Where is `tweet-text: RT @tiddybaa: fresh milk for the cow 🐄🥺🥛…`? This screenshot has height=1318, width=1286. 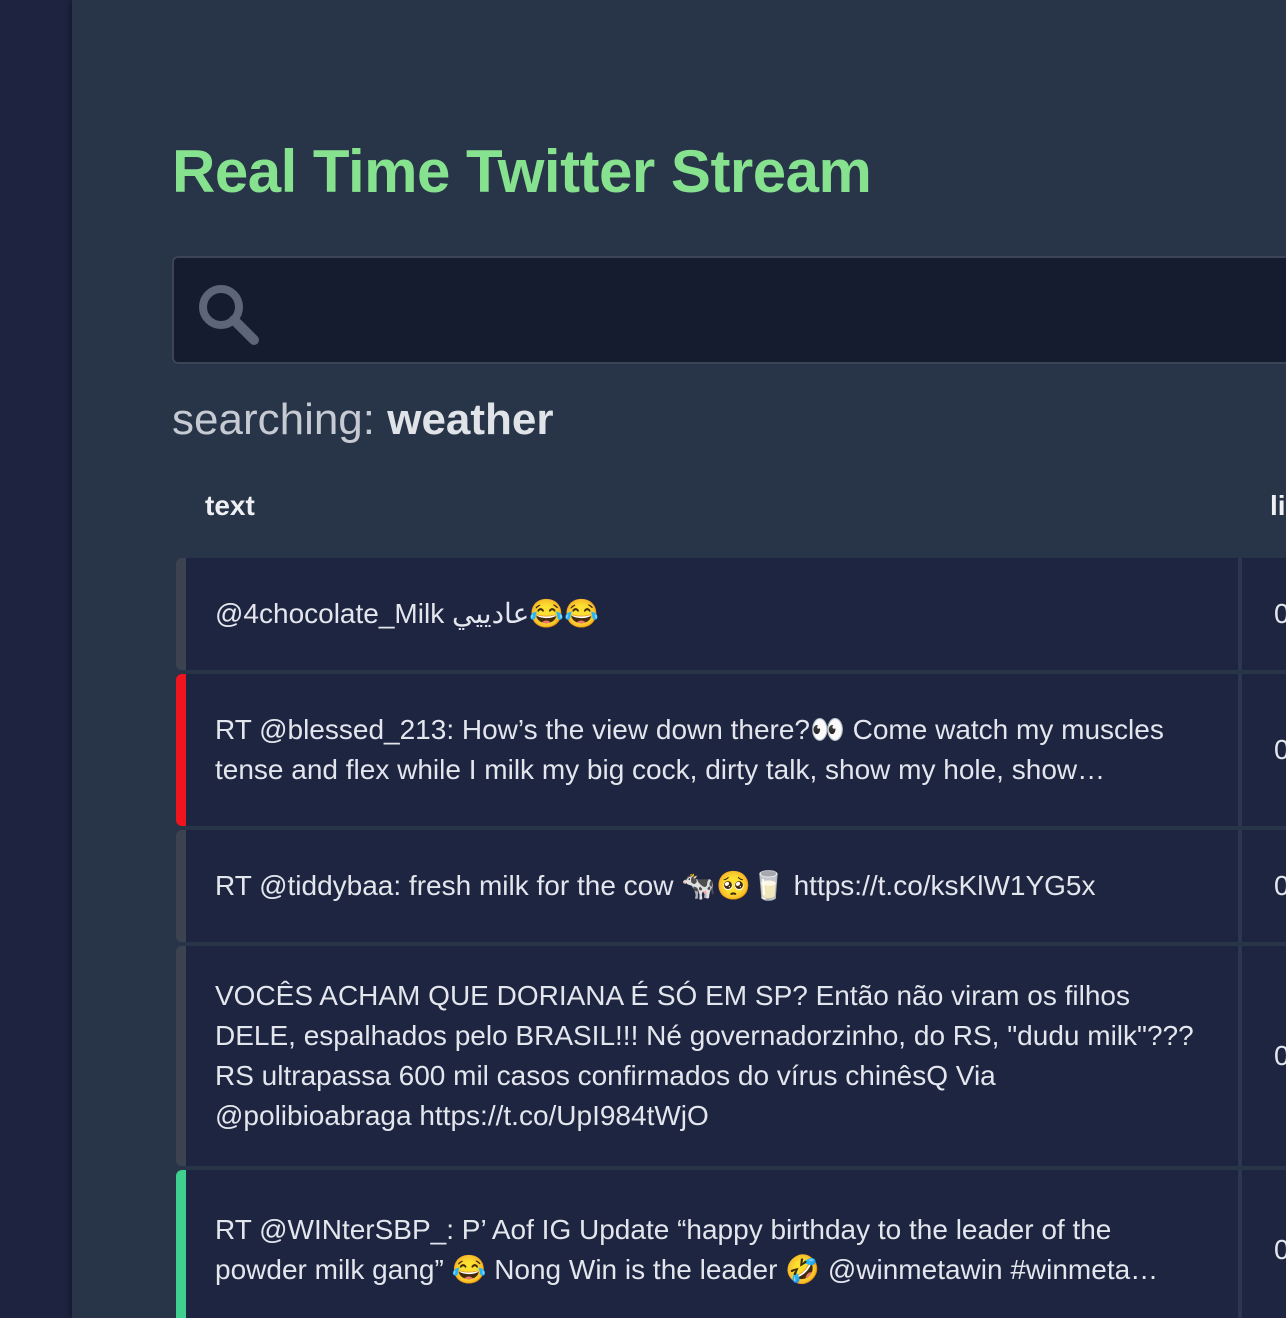 tweet-text: RT @tiddybaa: fresh milk for the cow 🐄🥺🥛… is located at coordinates (655, 885).